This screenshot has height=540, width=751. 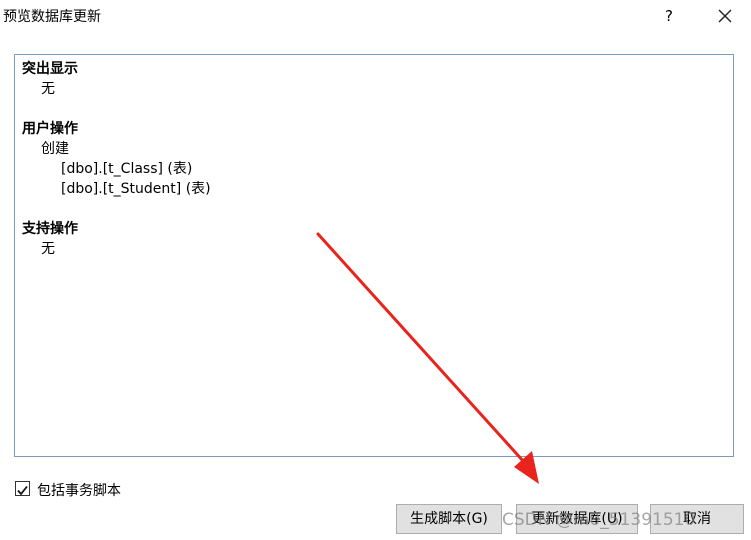 I want to click on help-button: ?, so click(x=669, y=16).